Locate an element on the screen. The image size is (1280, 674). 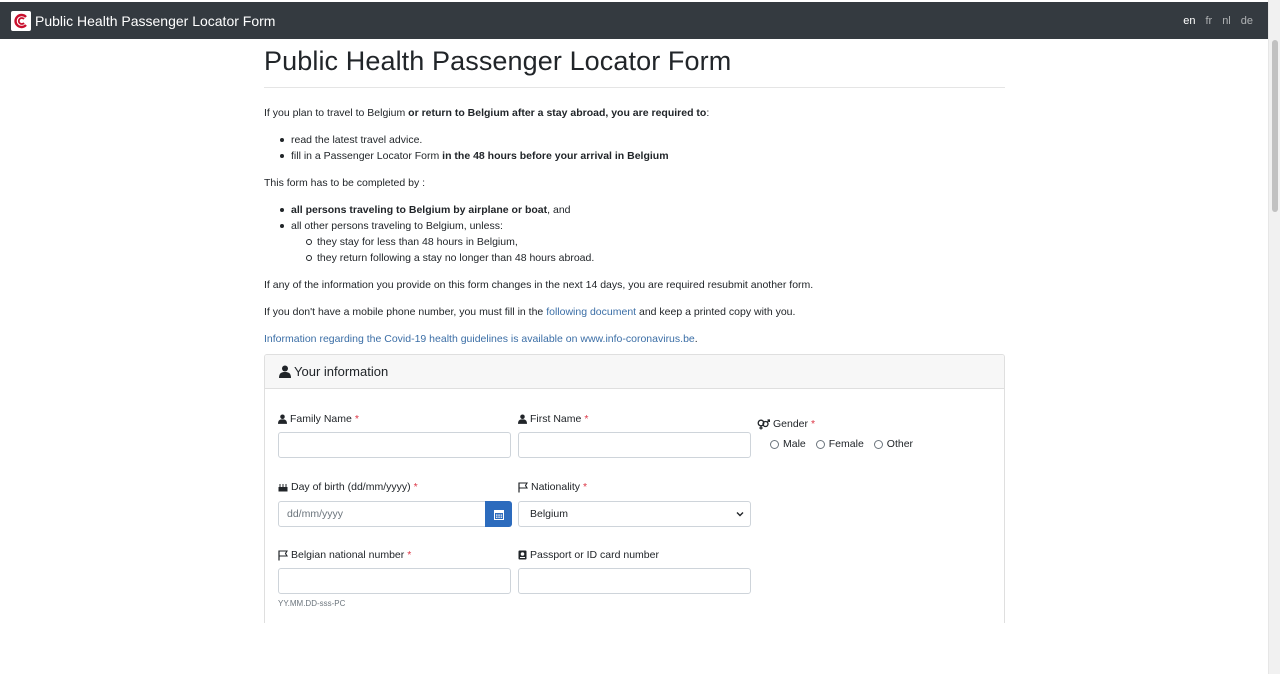
family-name-text: Family Name is located at coordinates (321, 419).